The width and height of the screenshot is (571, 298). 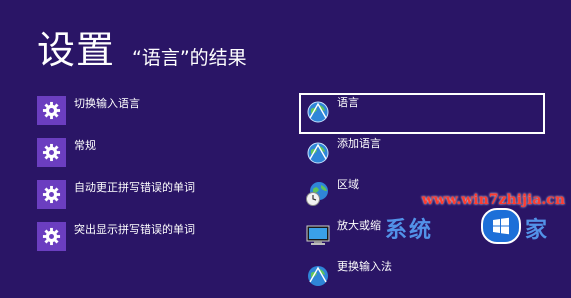 I want to click on result-general: 常规, so click(x=157, y=159).